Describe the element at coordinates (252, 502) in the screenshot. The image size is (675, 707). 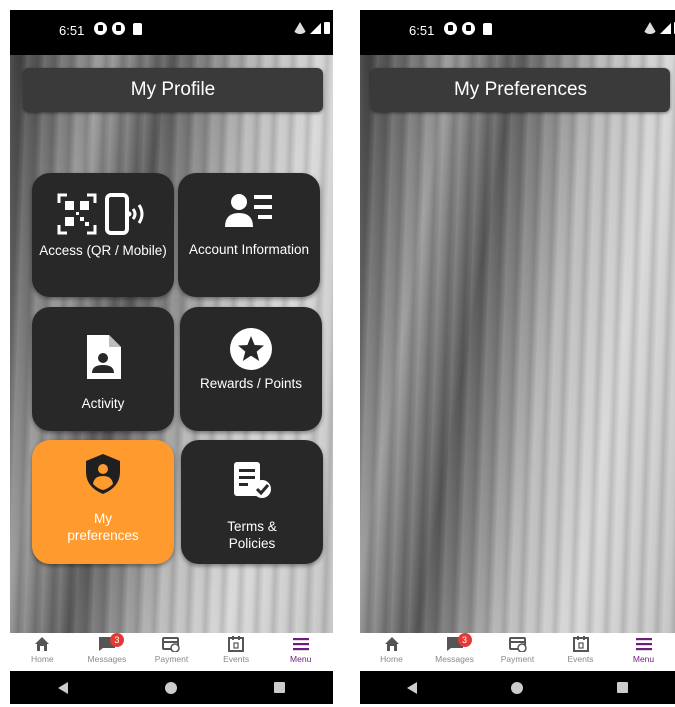
I see `terms-policies-tile: Terms & Policies` at that location.